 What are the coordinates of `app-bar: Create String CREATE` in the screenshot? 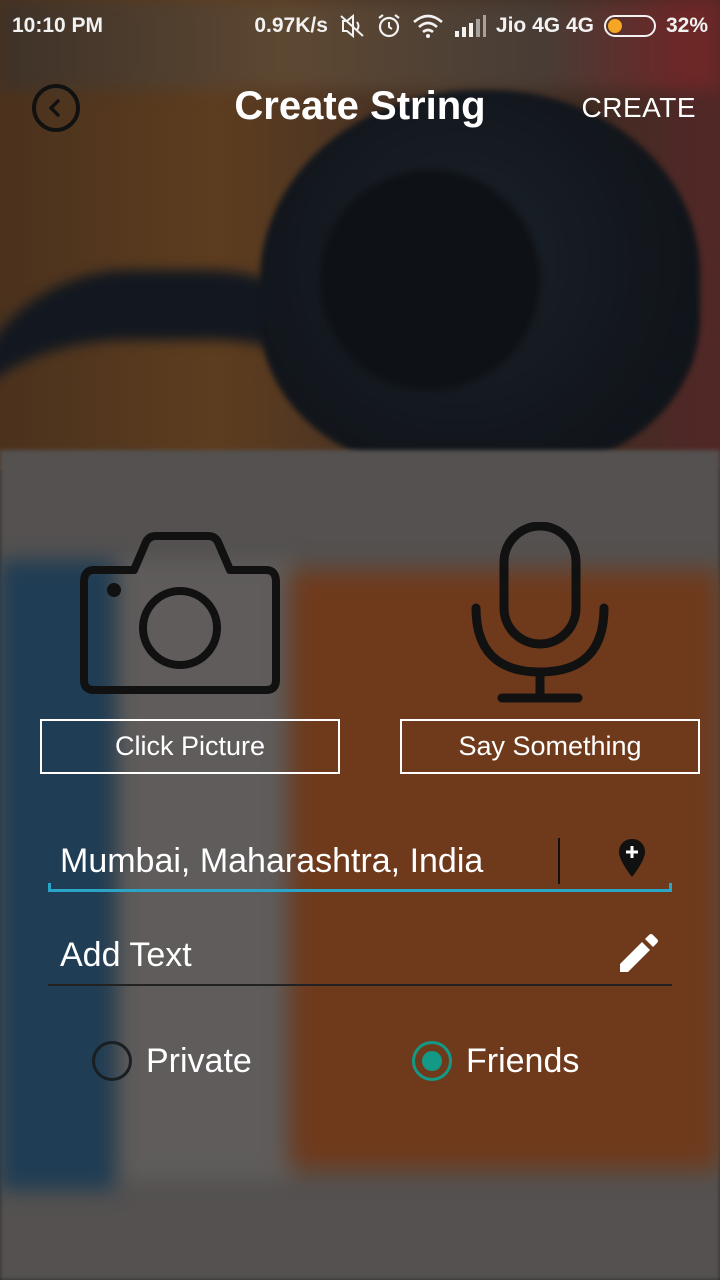 It's located at (360, 108).